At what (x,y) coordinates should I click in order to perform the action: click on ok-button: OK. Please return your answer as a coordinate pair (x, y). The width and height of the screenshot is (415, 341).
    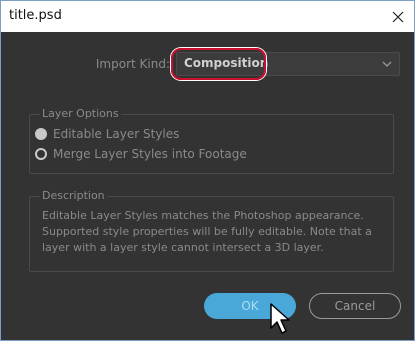
    Looking at the image, I should click on (250, 306).